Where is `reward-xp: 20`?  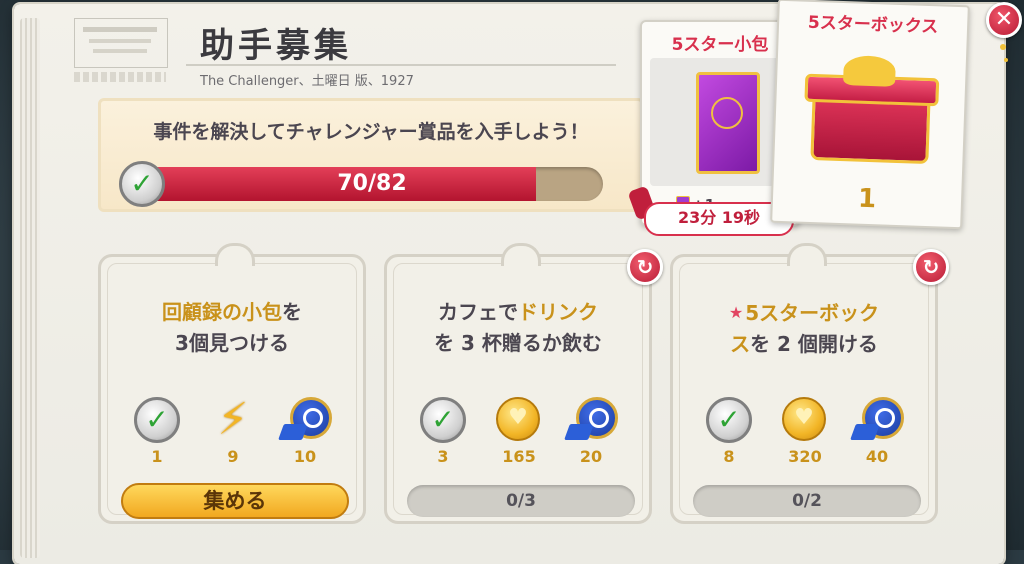
reward-xp: 20 is located at coordinates (591, 431).